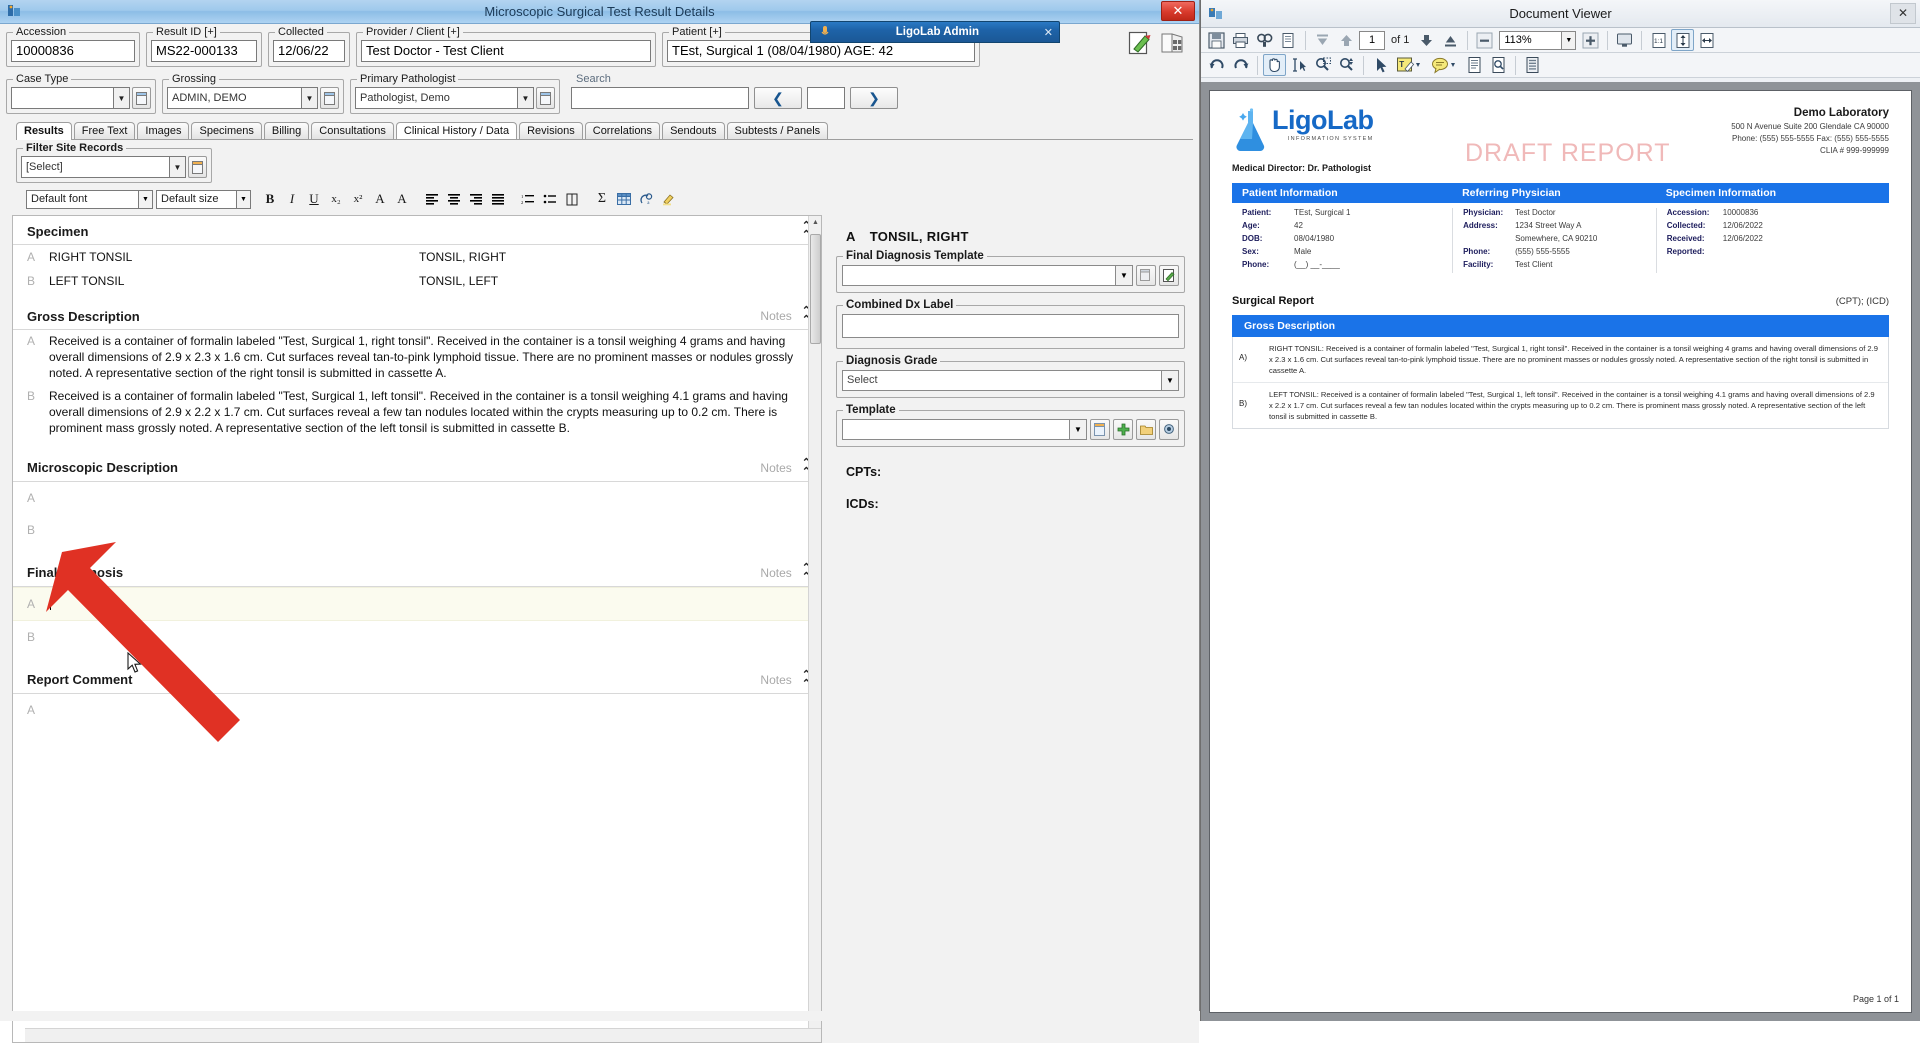  I want to click on align-justify-button, so click(498, 199).